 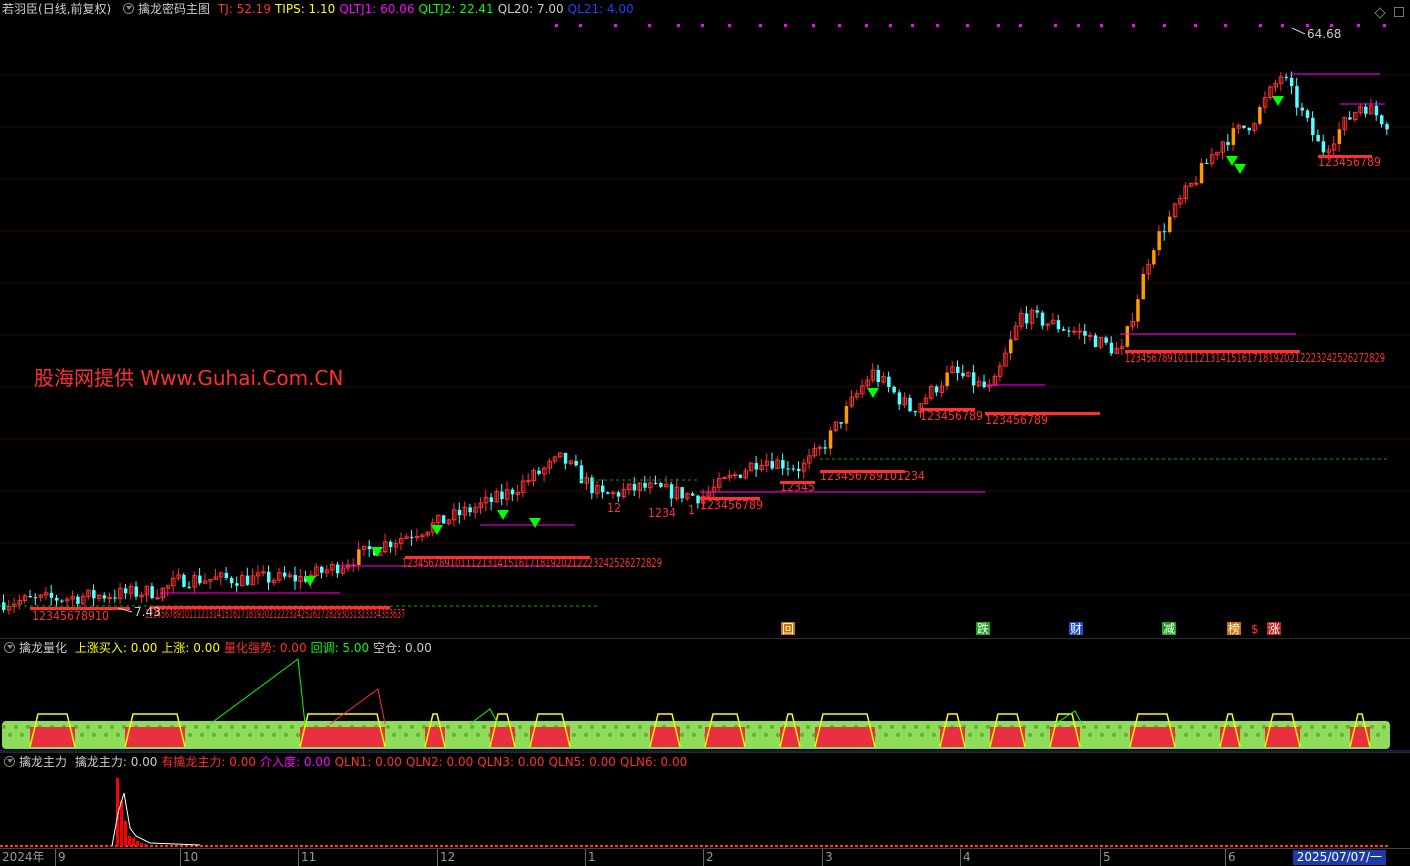 I want to click on event-marker: 财, so click(x=1076, y=629).